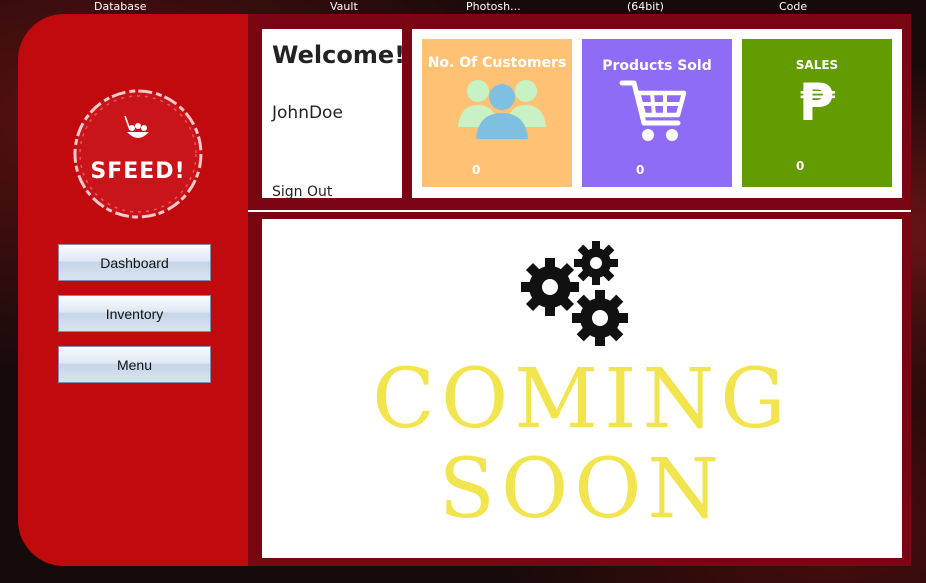  Describe the element at coordinates (582, 489) in the screenshot. I see `soon-text: SOON` at that location.